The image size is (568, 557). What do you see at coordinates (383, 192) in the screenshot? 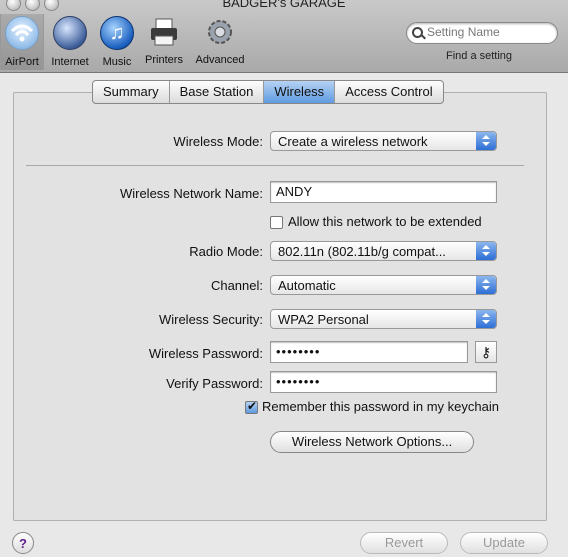
I see `network-name-field: ANDY` at bounding box center [383, 192].